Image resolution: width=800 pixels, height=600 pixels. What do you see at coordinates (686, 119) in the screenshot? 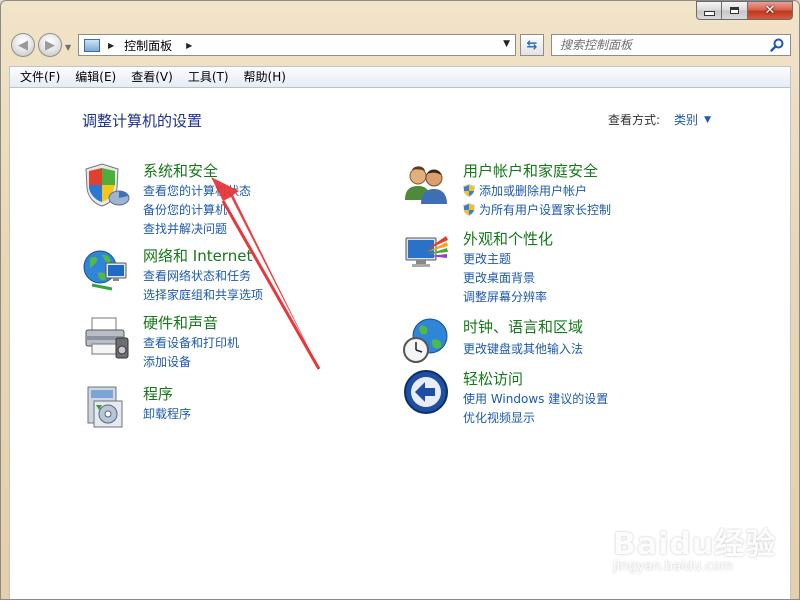
I see `view-by-dropdown: 类别` at bounding box center [686, 119].